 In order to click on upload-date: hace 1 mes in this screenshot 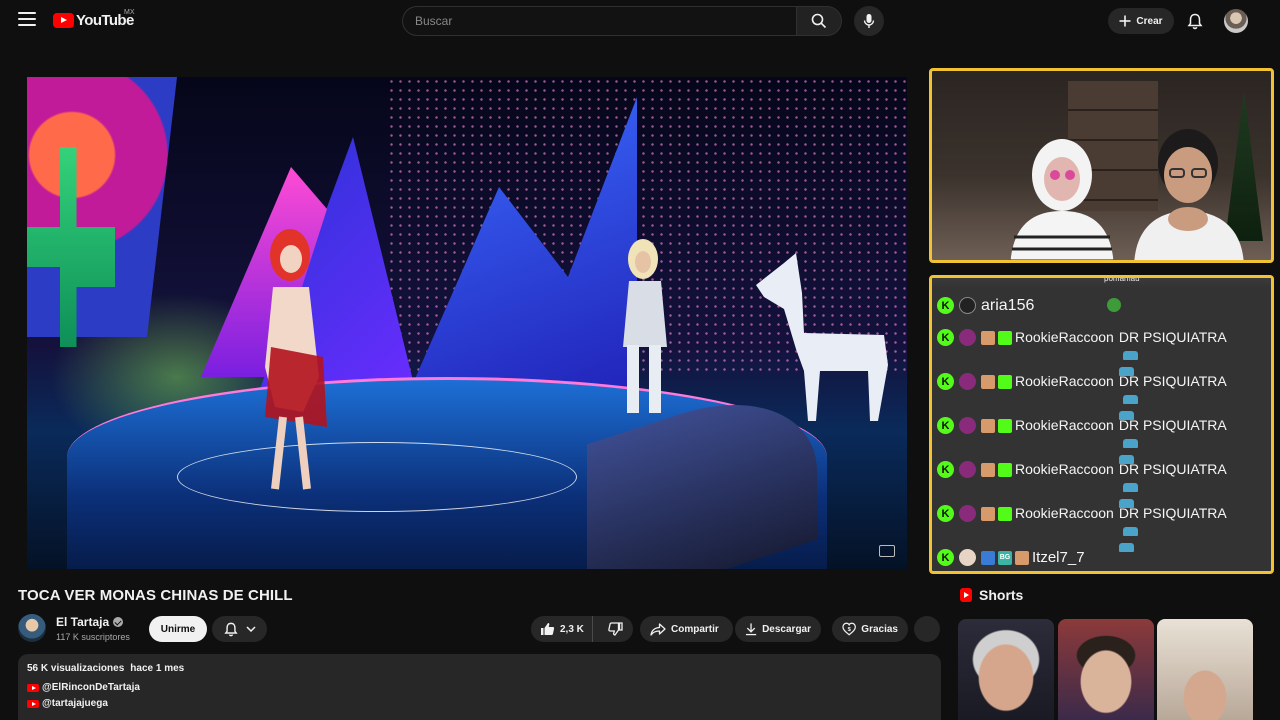, I will do `click(157, 668)`.